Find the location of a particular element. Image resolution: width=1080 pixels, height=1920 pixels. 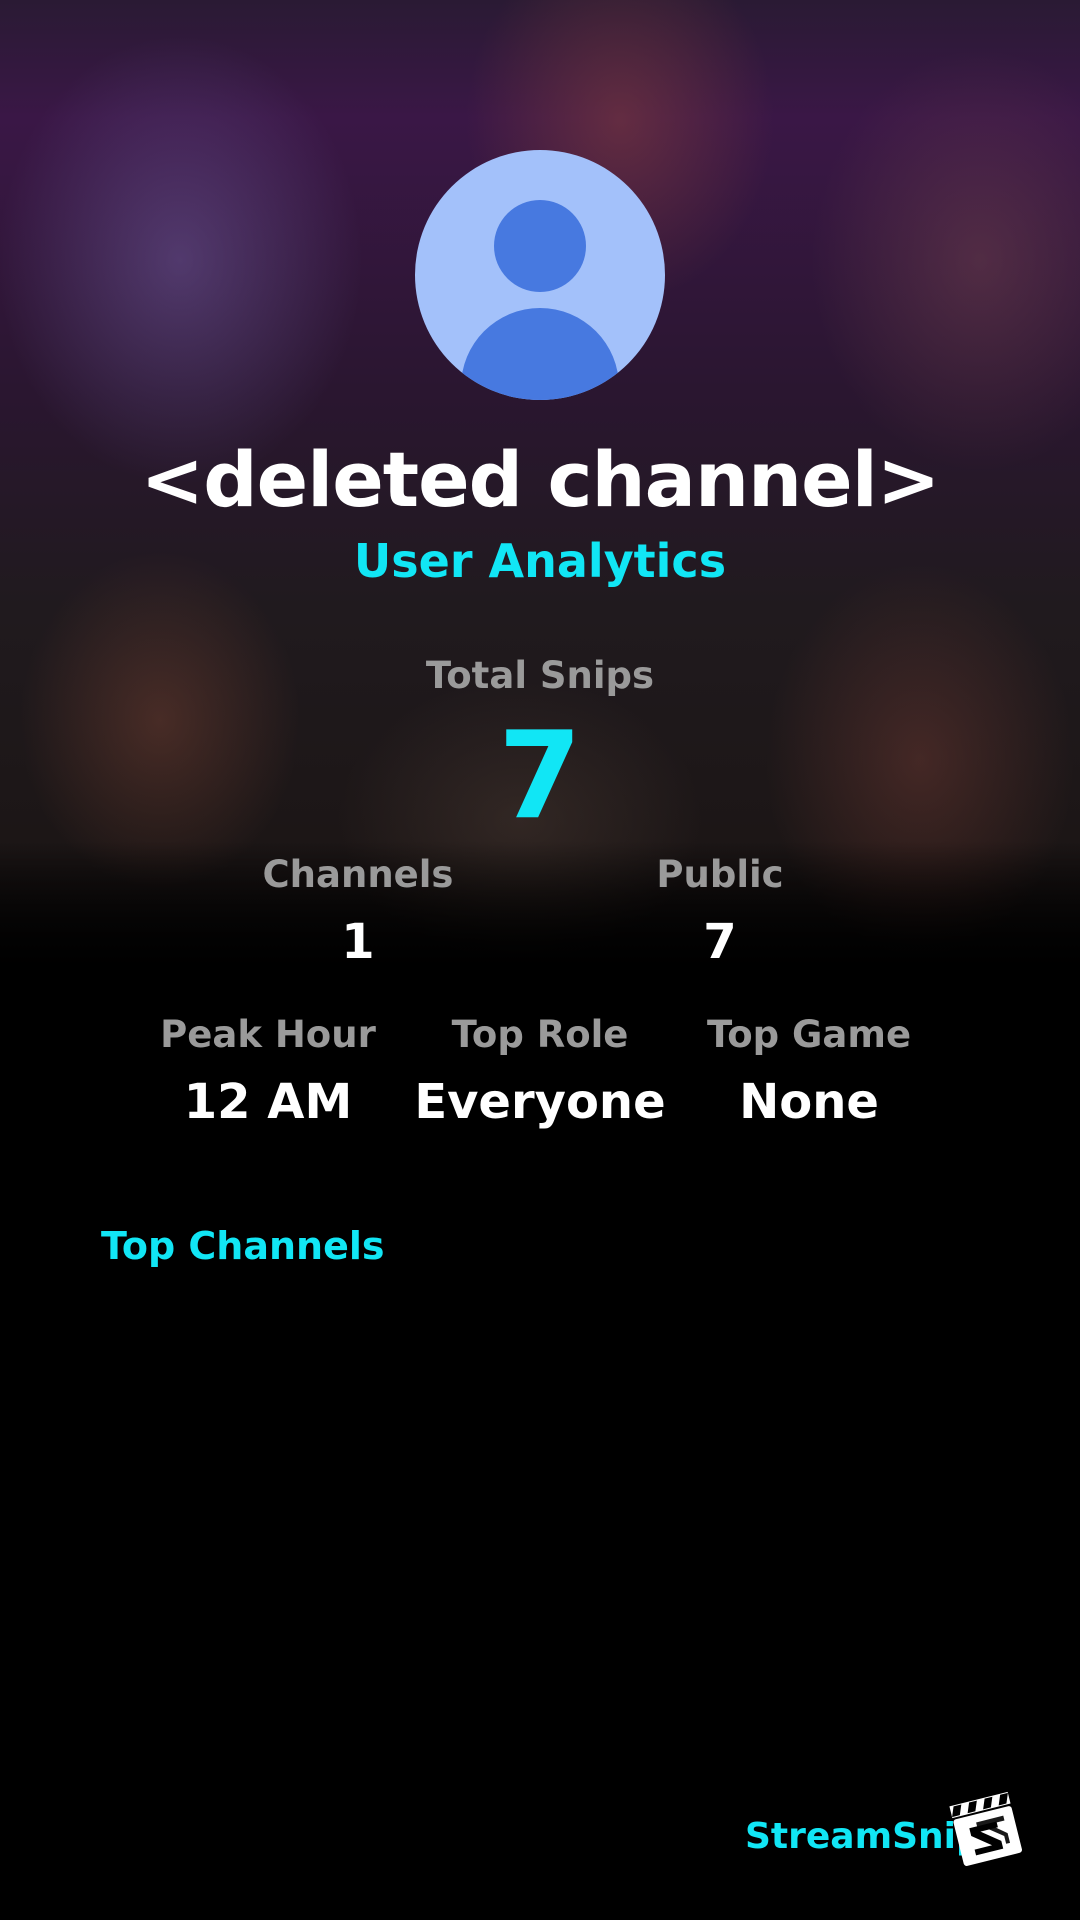

channels-stat: Channels 1 is located at coordinates (358, 911).